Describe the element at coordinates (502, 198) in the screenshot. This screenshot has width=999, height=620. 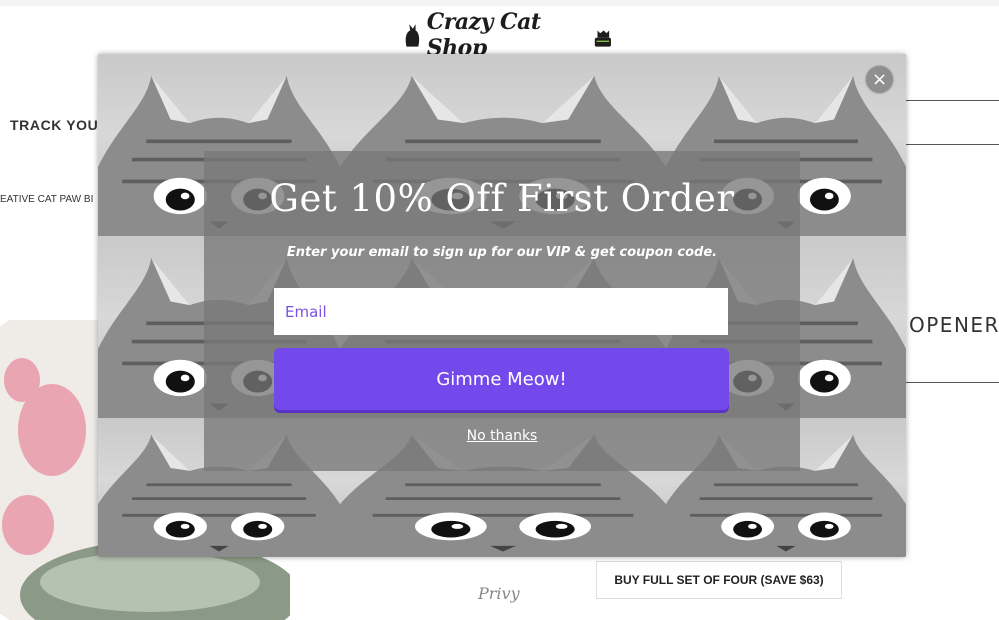
I see `popup-headline: Get 10% Off First Order` at that location.